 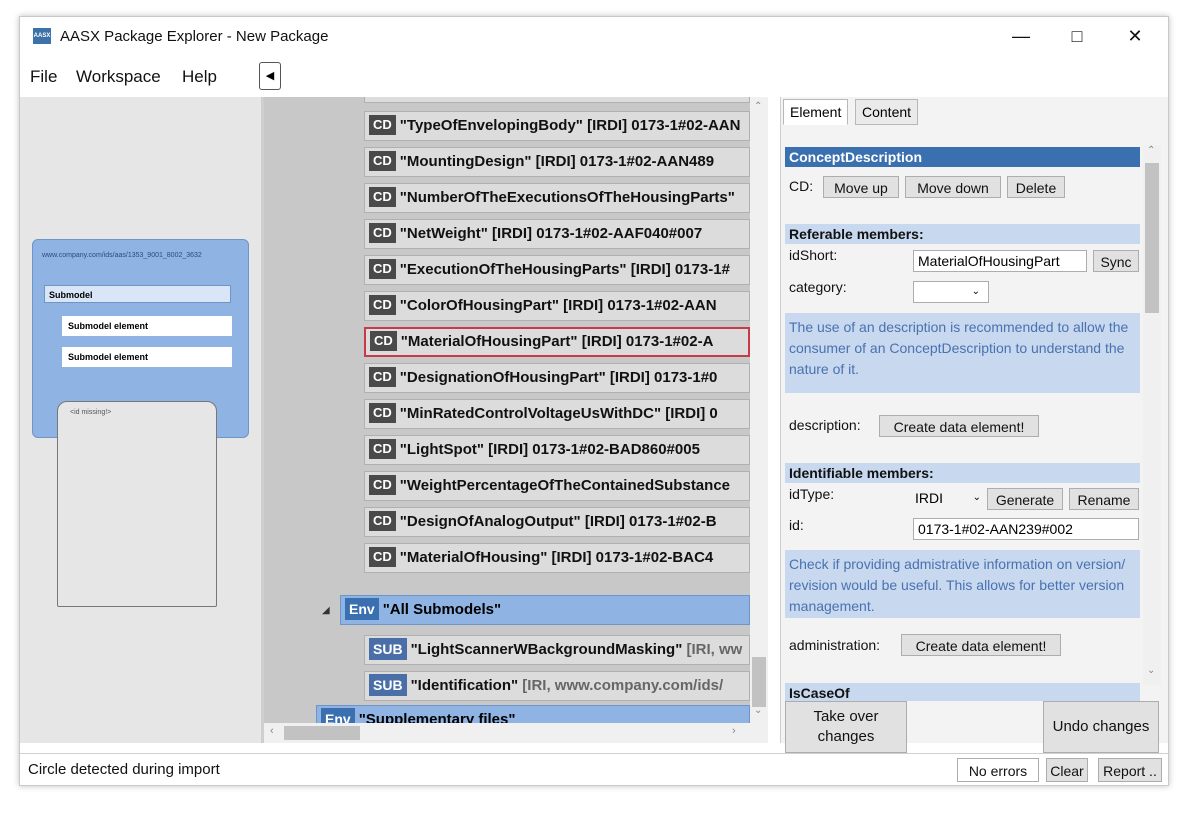 What do you see at coordinates (623, 685) in the screenshot?
I see `tree-item-detail: [IRI, www.company.com/ids/` at bounding box center [623, 685].